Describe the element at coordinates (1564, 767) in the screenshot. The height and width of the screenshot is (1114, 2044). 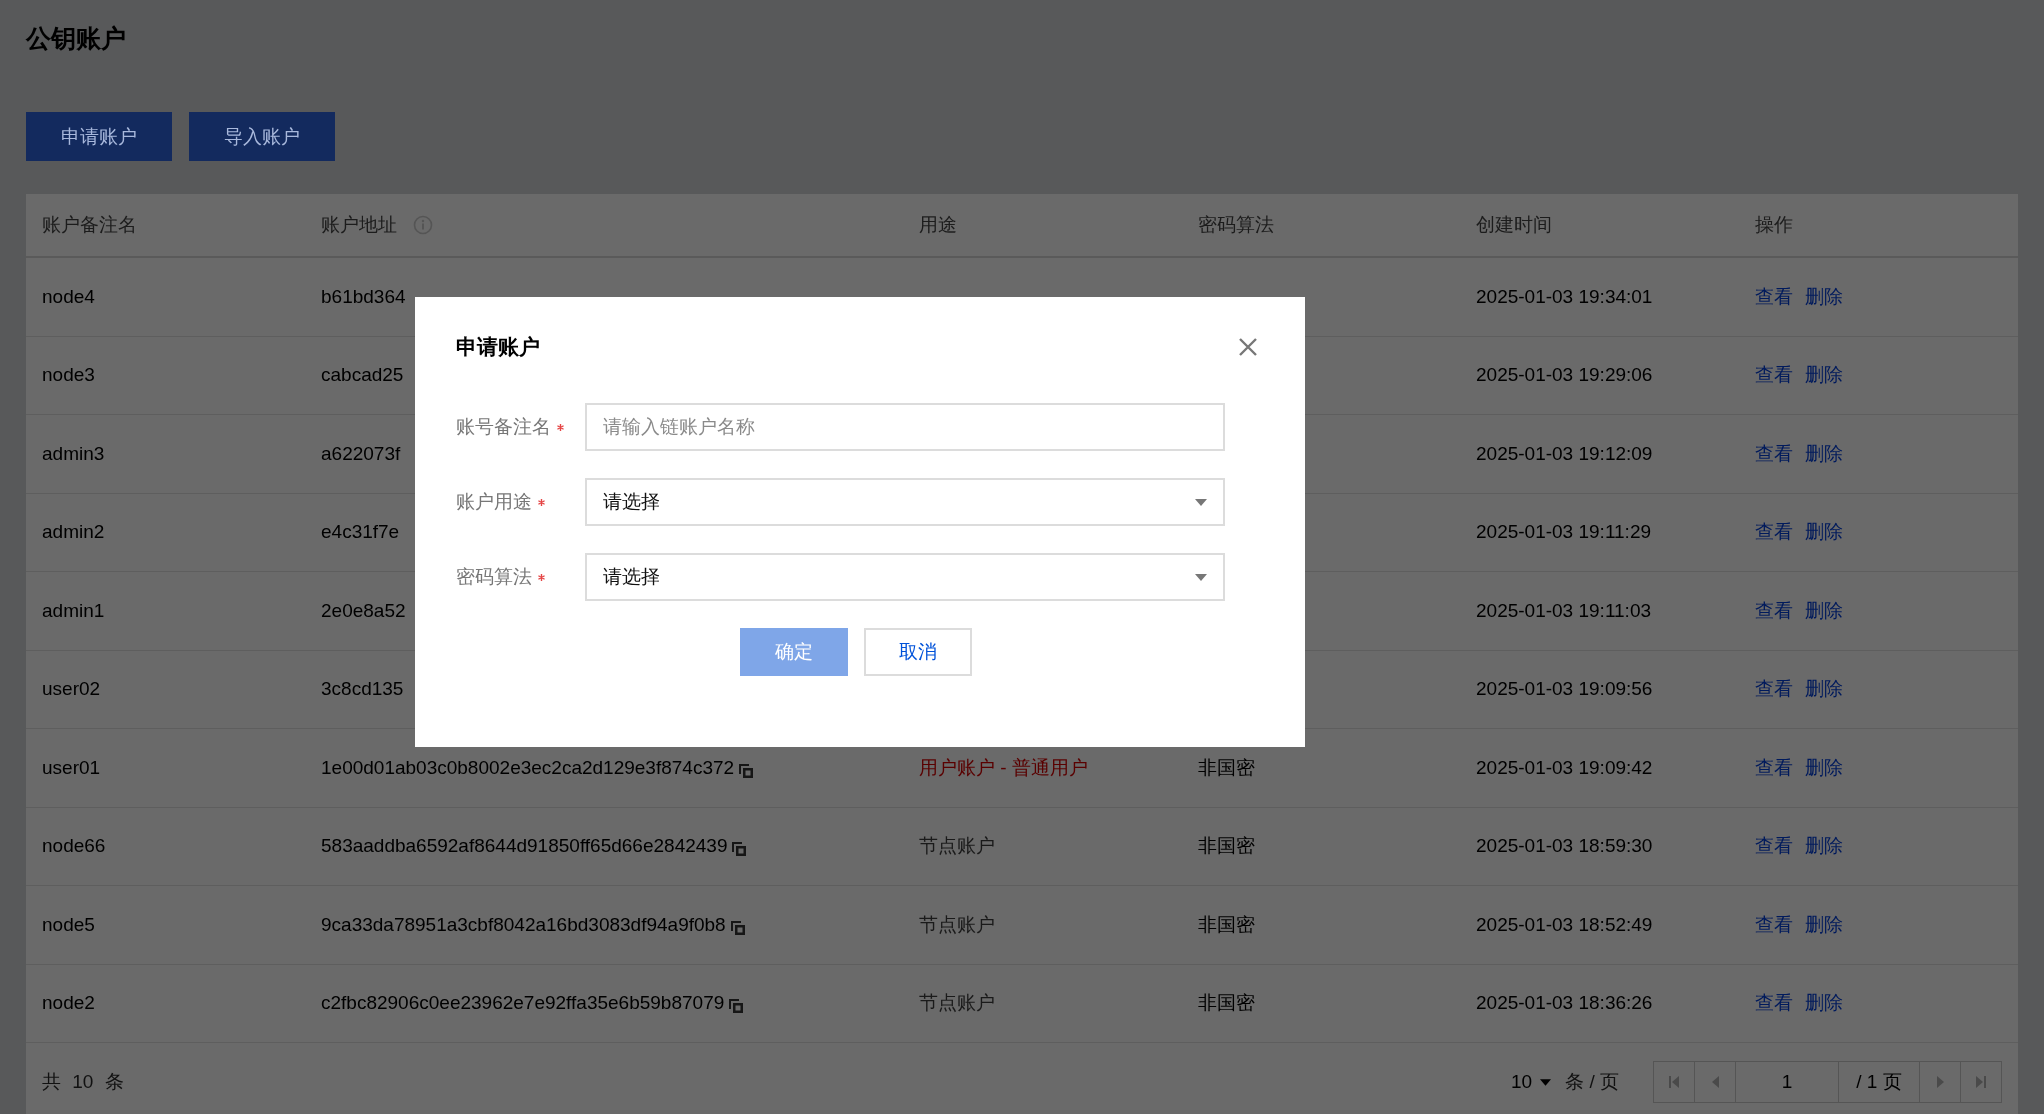
I see `table-cell: 2025-01-03 19:09:42` at that location.